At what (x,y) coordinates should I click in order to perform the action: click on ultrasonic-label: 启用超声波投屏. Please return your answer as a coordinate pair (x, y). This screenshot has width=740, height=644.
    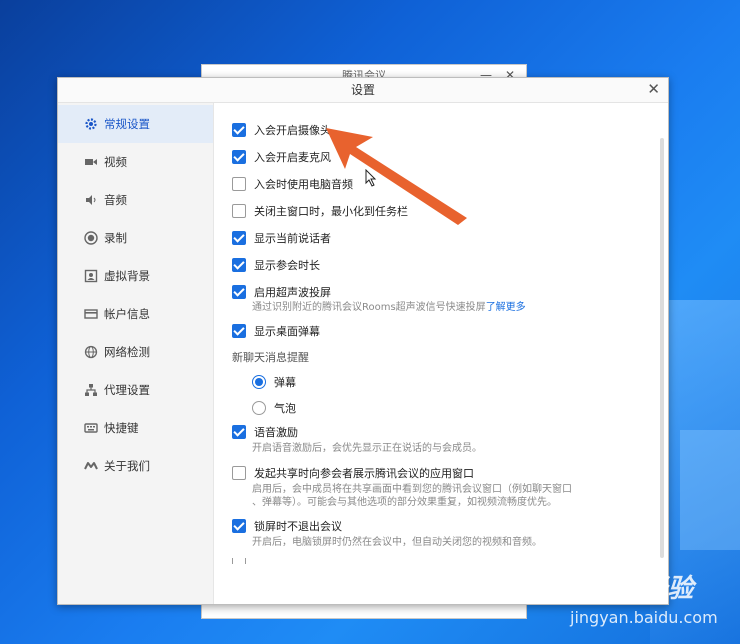
    Looking at the image, I should click on (292, 292).